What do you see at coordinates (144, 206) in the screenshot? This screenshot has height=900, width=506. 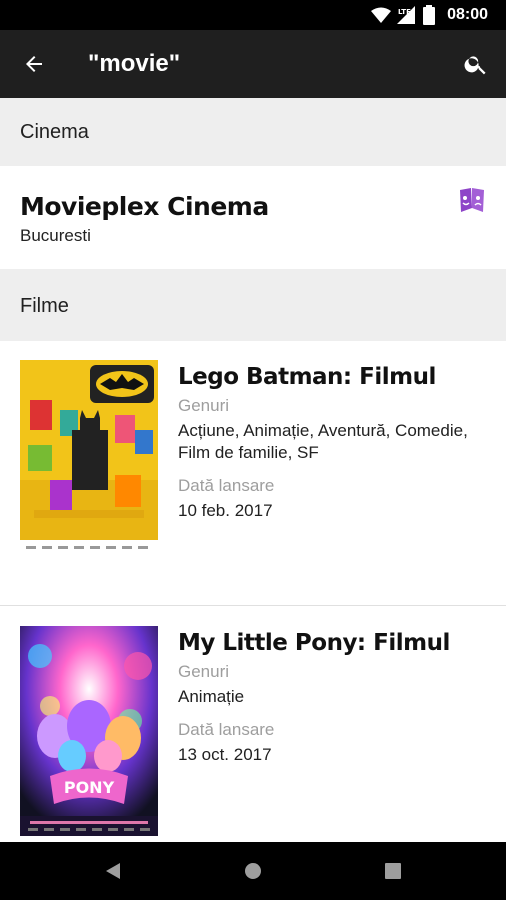 I see `cinema-name: Movieplex Cinema` at bounding box center [144, 206].